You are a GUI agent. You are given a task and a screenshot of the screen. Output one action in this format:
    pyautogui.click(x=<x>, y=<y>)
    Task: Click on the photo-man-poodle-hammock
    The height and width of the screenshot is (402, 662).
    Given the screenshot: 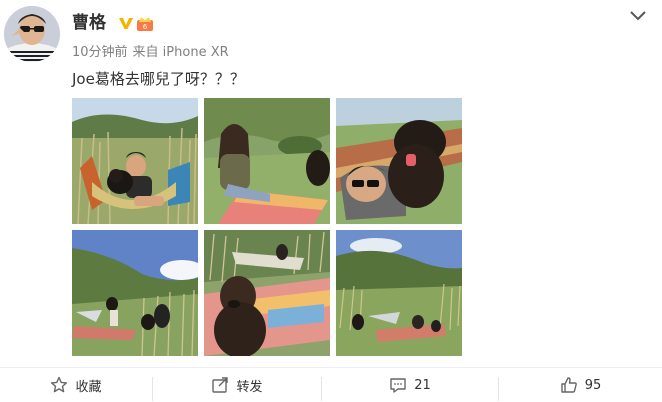 What is the action you would take?
    pyautogui.click(x=135, y=161)
    